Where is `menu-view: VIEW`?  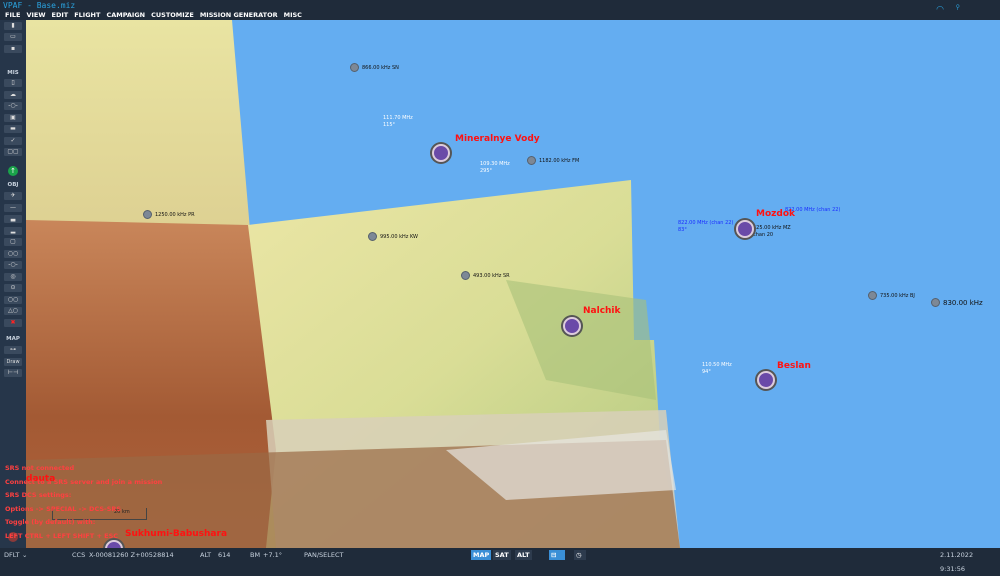 menu-view: VIEW is located at coordinates (35, 15).